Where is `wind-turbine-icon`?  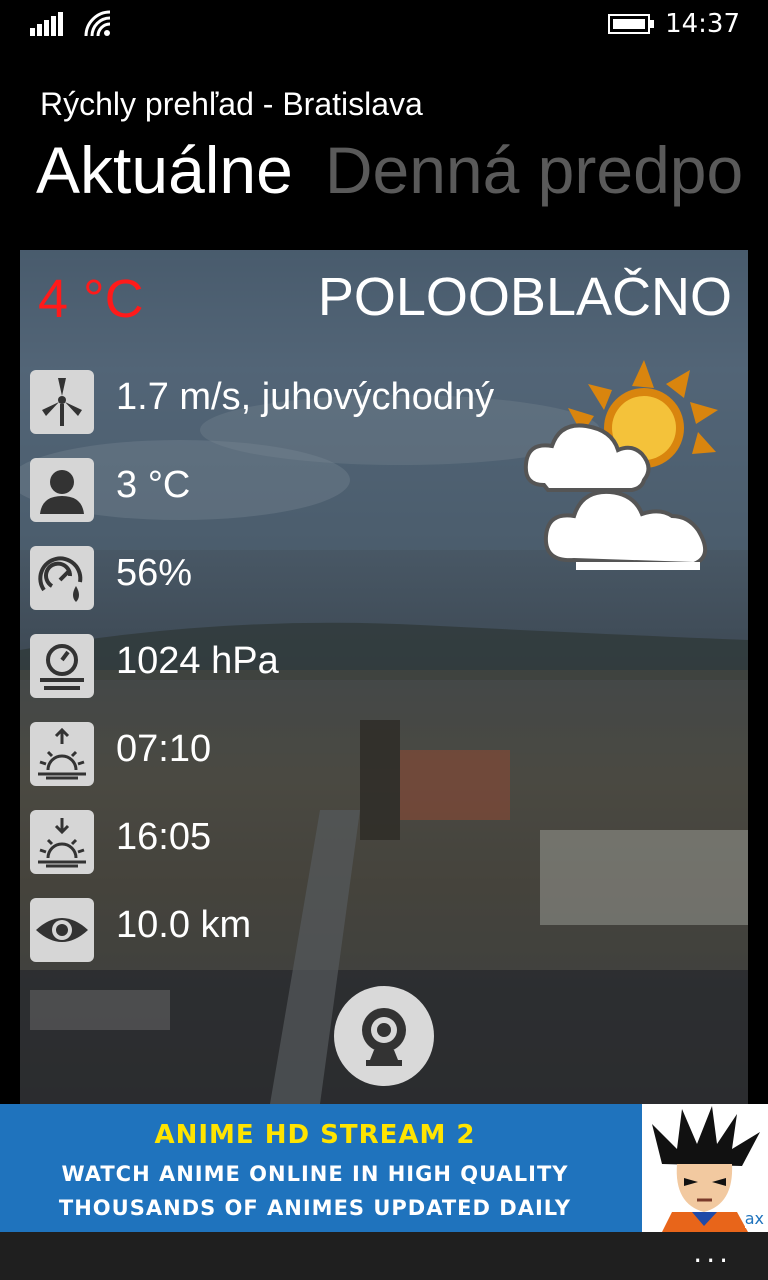
wind-turbine-icon is located at coordinates (62, 402).